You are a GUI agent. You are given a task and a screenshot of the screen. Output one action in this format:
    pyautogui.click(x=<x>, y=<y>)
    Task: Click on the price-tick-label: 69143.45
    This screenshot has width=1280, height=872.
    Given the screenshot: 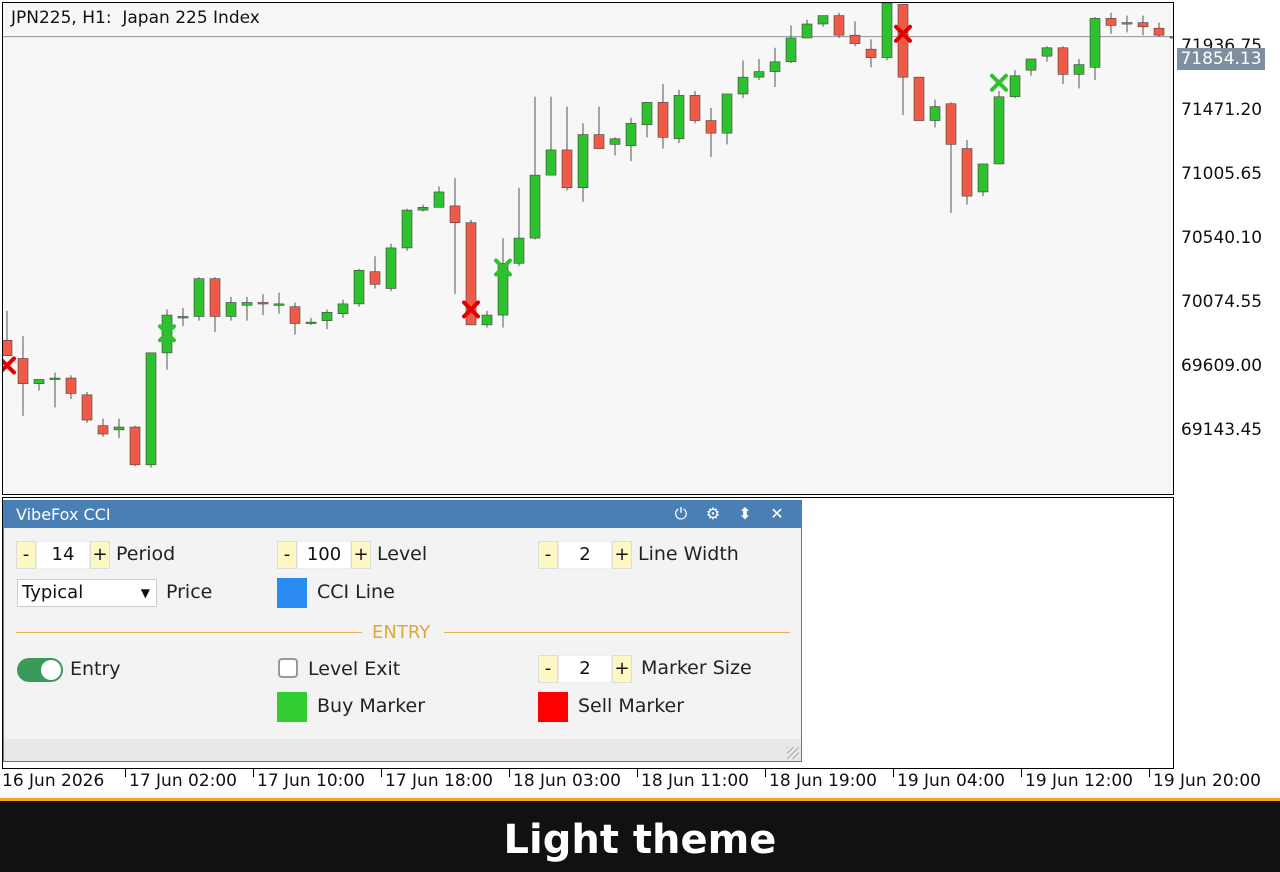 What is the action you would take?
    pyautogui.click(x=1222, y=430)
    